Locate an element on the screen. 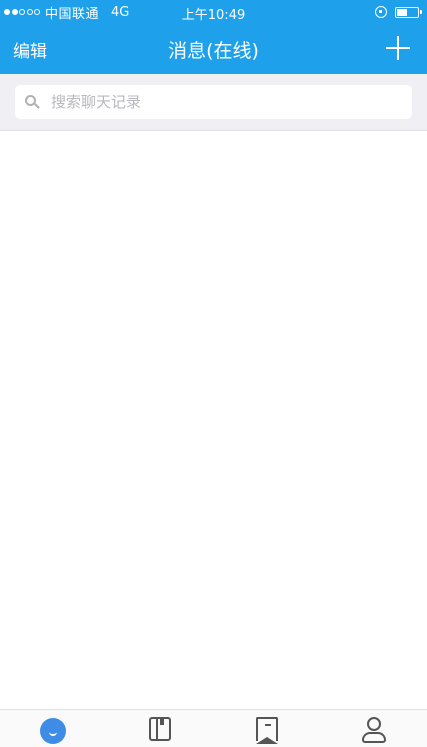 This screenshot has width=427, height=747. search-box is located at coordinates (213, 102).